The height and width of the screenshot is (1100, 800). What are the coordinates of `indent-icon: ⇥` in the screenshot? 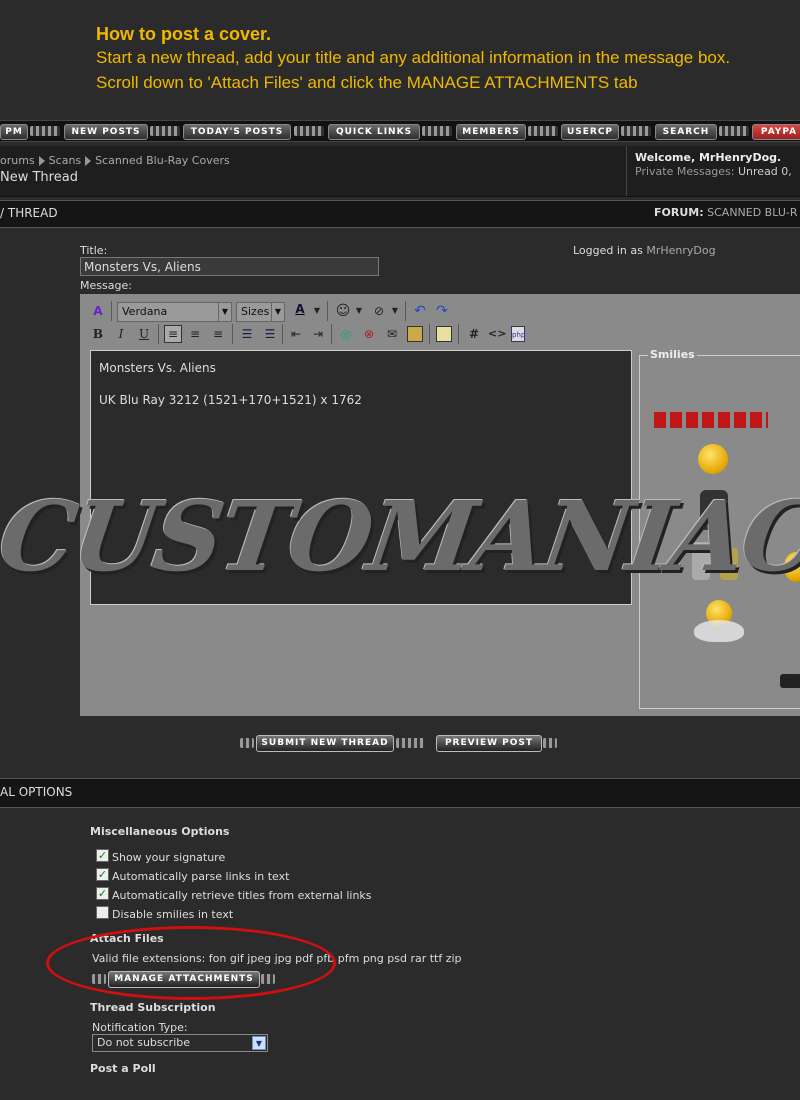 It's located at (318, 334).